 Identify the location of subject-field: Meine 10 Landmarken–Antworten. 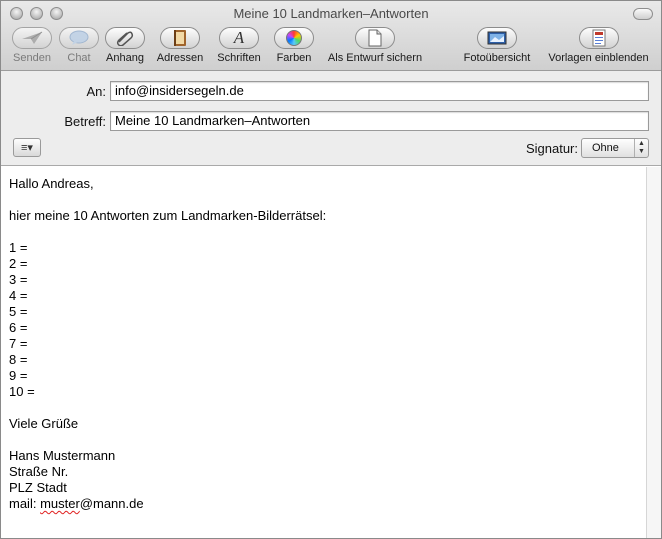
(379, 121).